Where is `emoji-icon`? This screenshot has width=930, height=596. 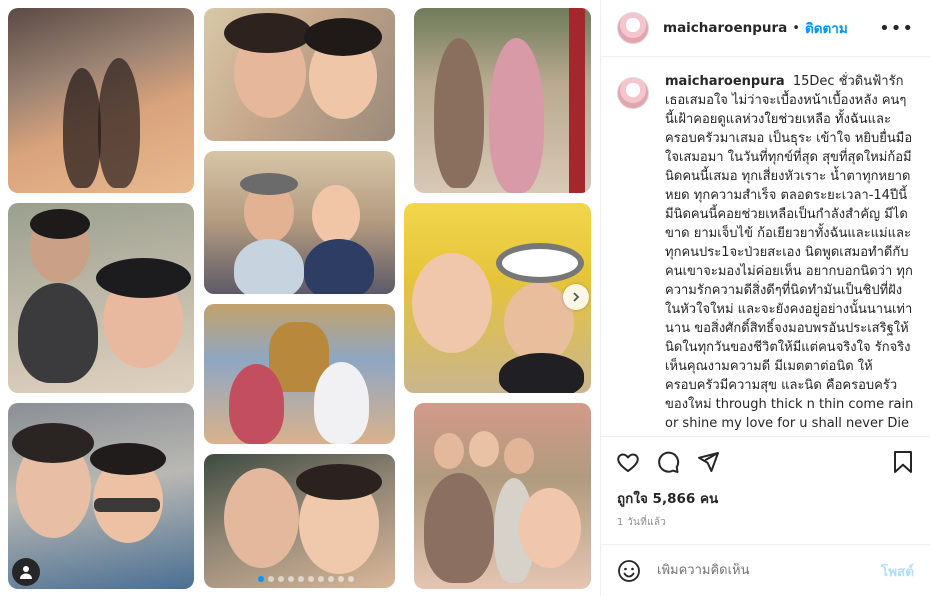 emoji-icon is located at coordinates (629, 571).